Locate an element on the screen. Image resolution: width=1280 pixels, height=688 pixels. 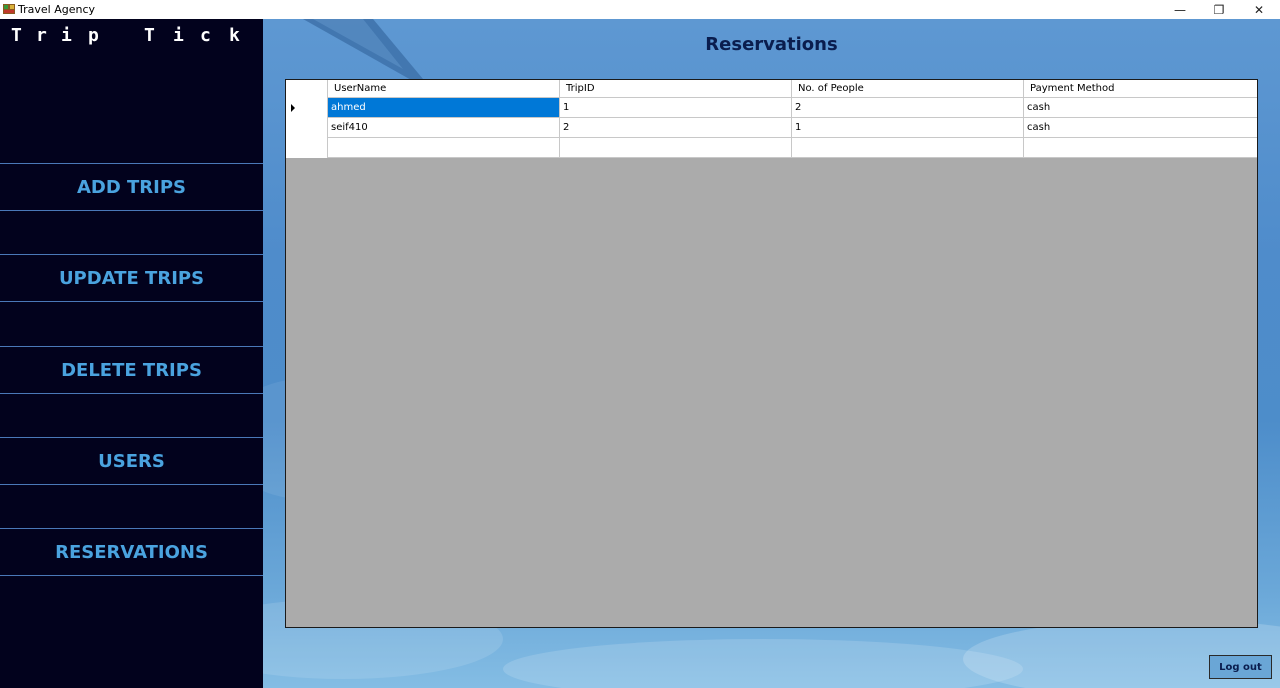
cell-username-new is located at coordinates (444, 147).